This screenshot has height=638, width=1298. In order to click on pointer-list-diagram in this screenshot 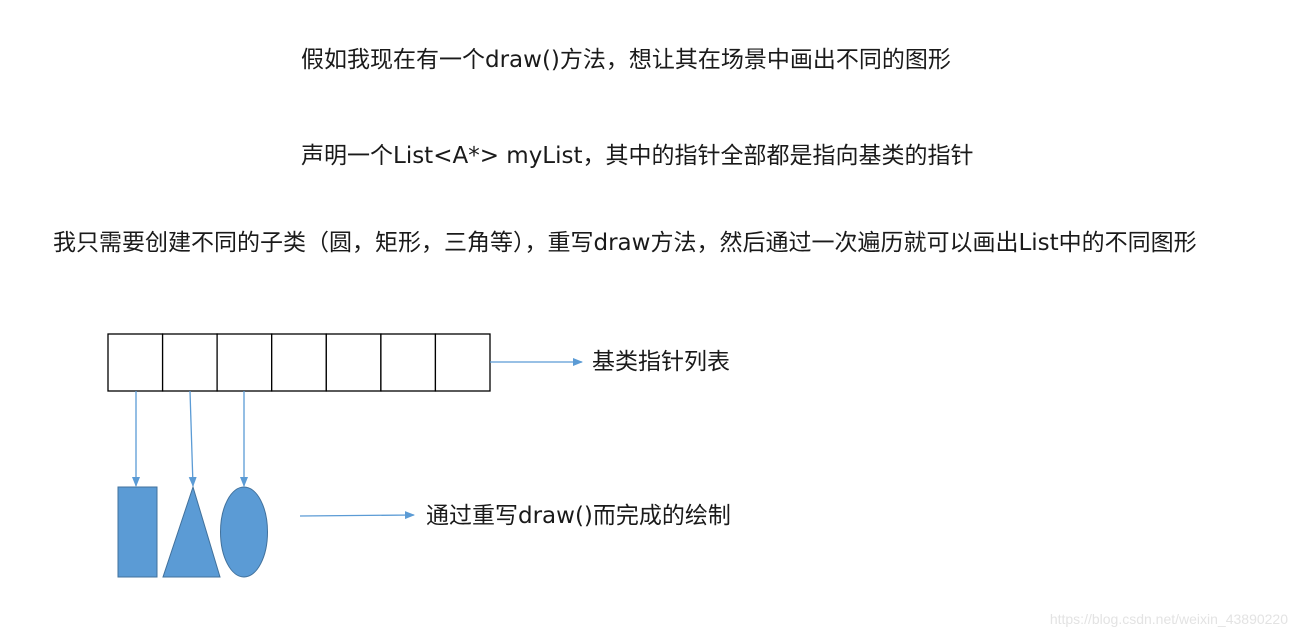, I will do `click(345, 455)`.